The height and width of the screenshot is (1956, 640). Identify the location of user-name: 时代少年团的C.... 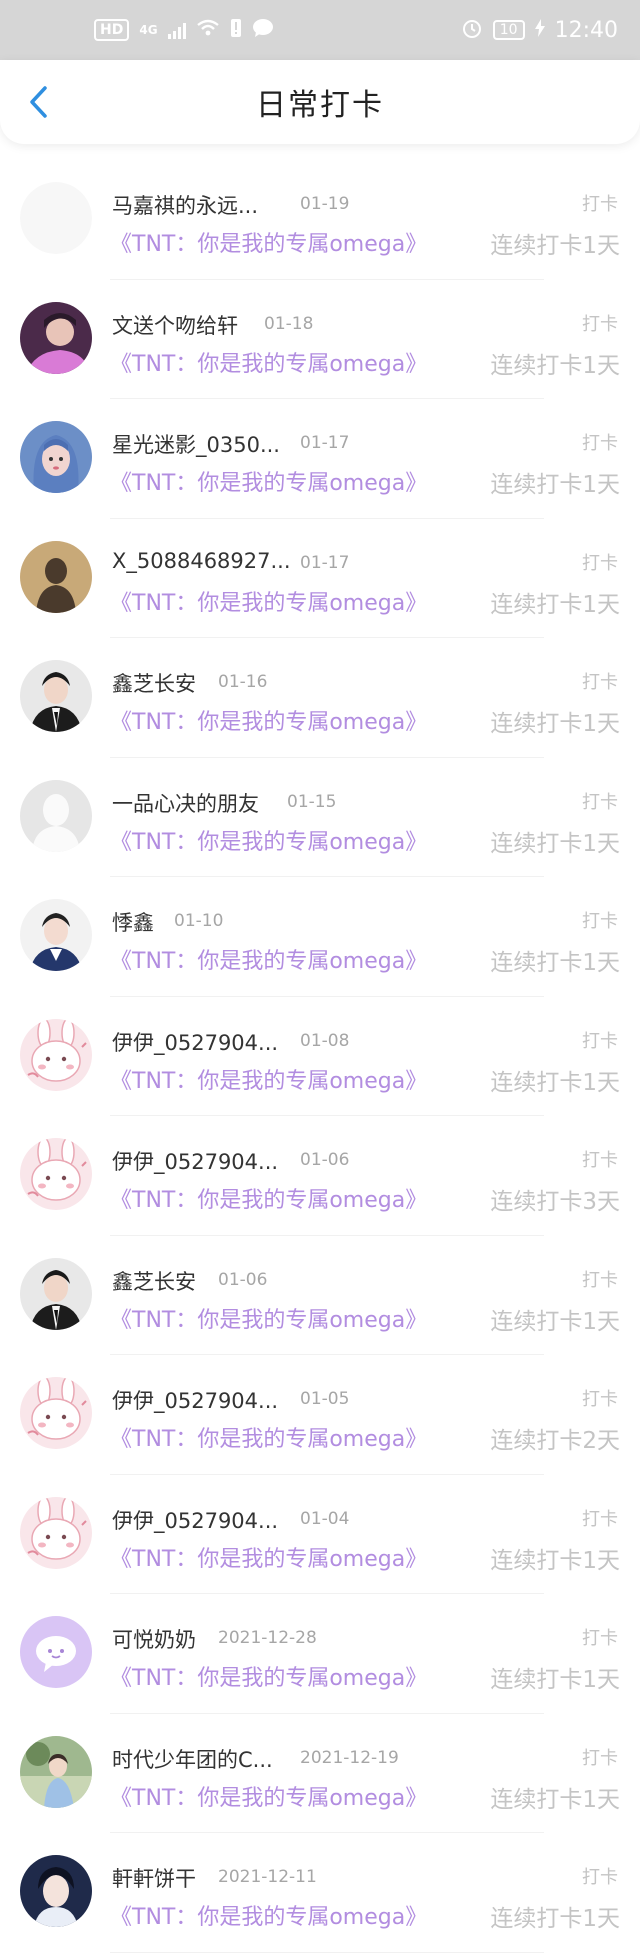
(192, 1759).